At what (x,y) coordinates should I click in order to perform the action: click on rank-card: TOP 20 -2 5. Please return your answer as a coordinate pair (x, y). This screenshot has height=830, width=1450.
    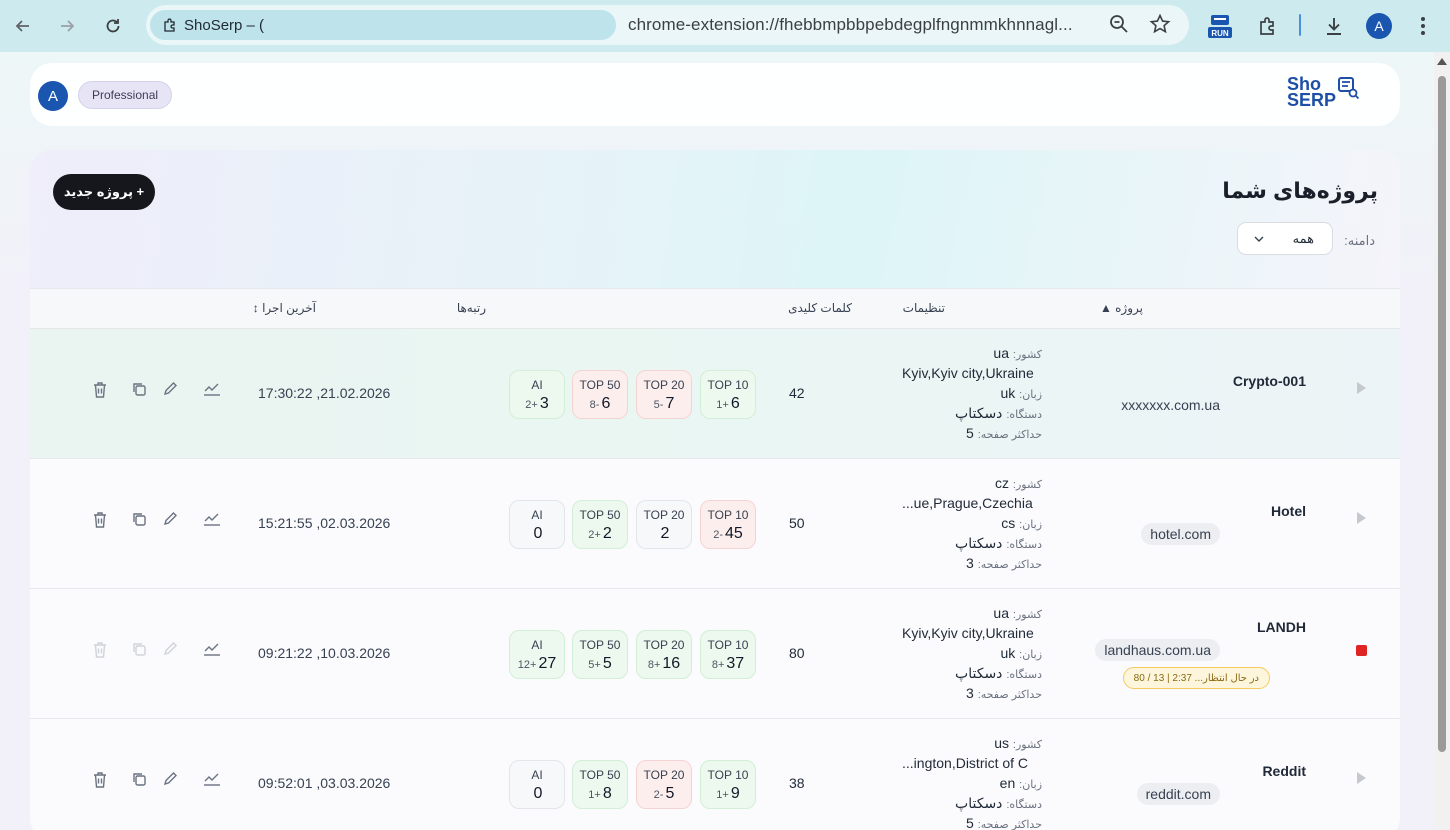
    Looking at the image, I should click on (664, 784).